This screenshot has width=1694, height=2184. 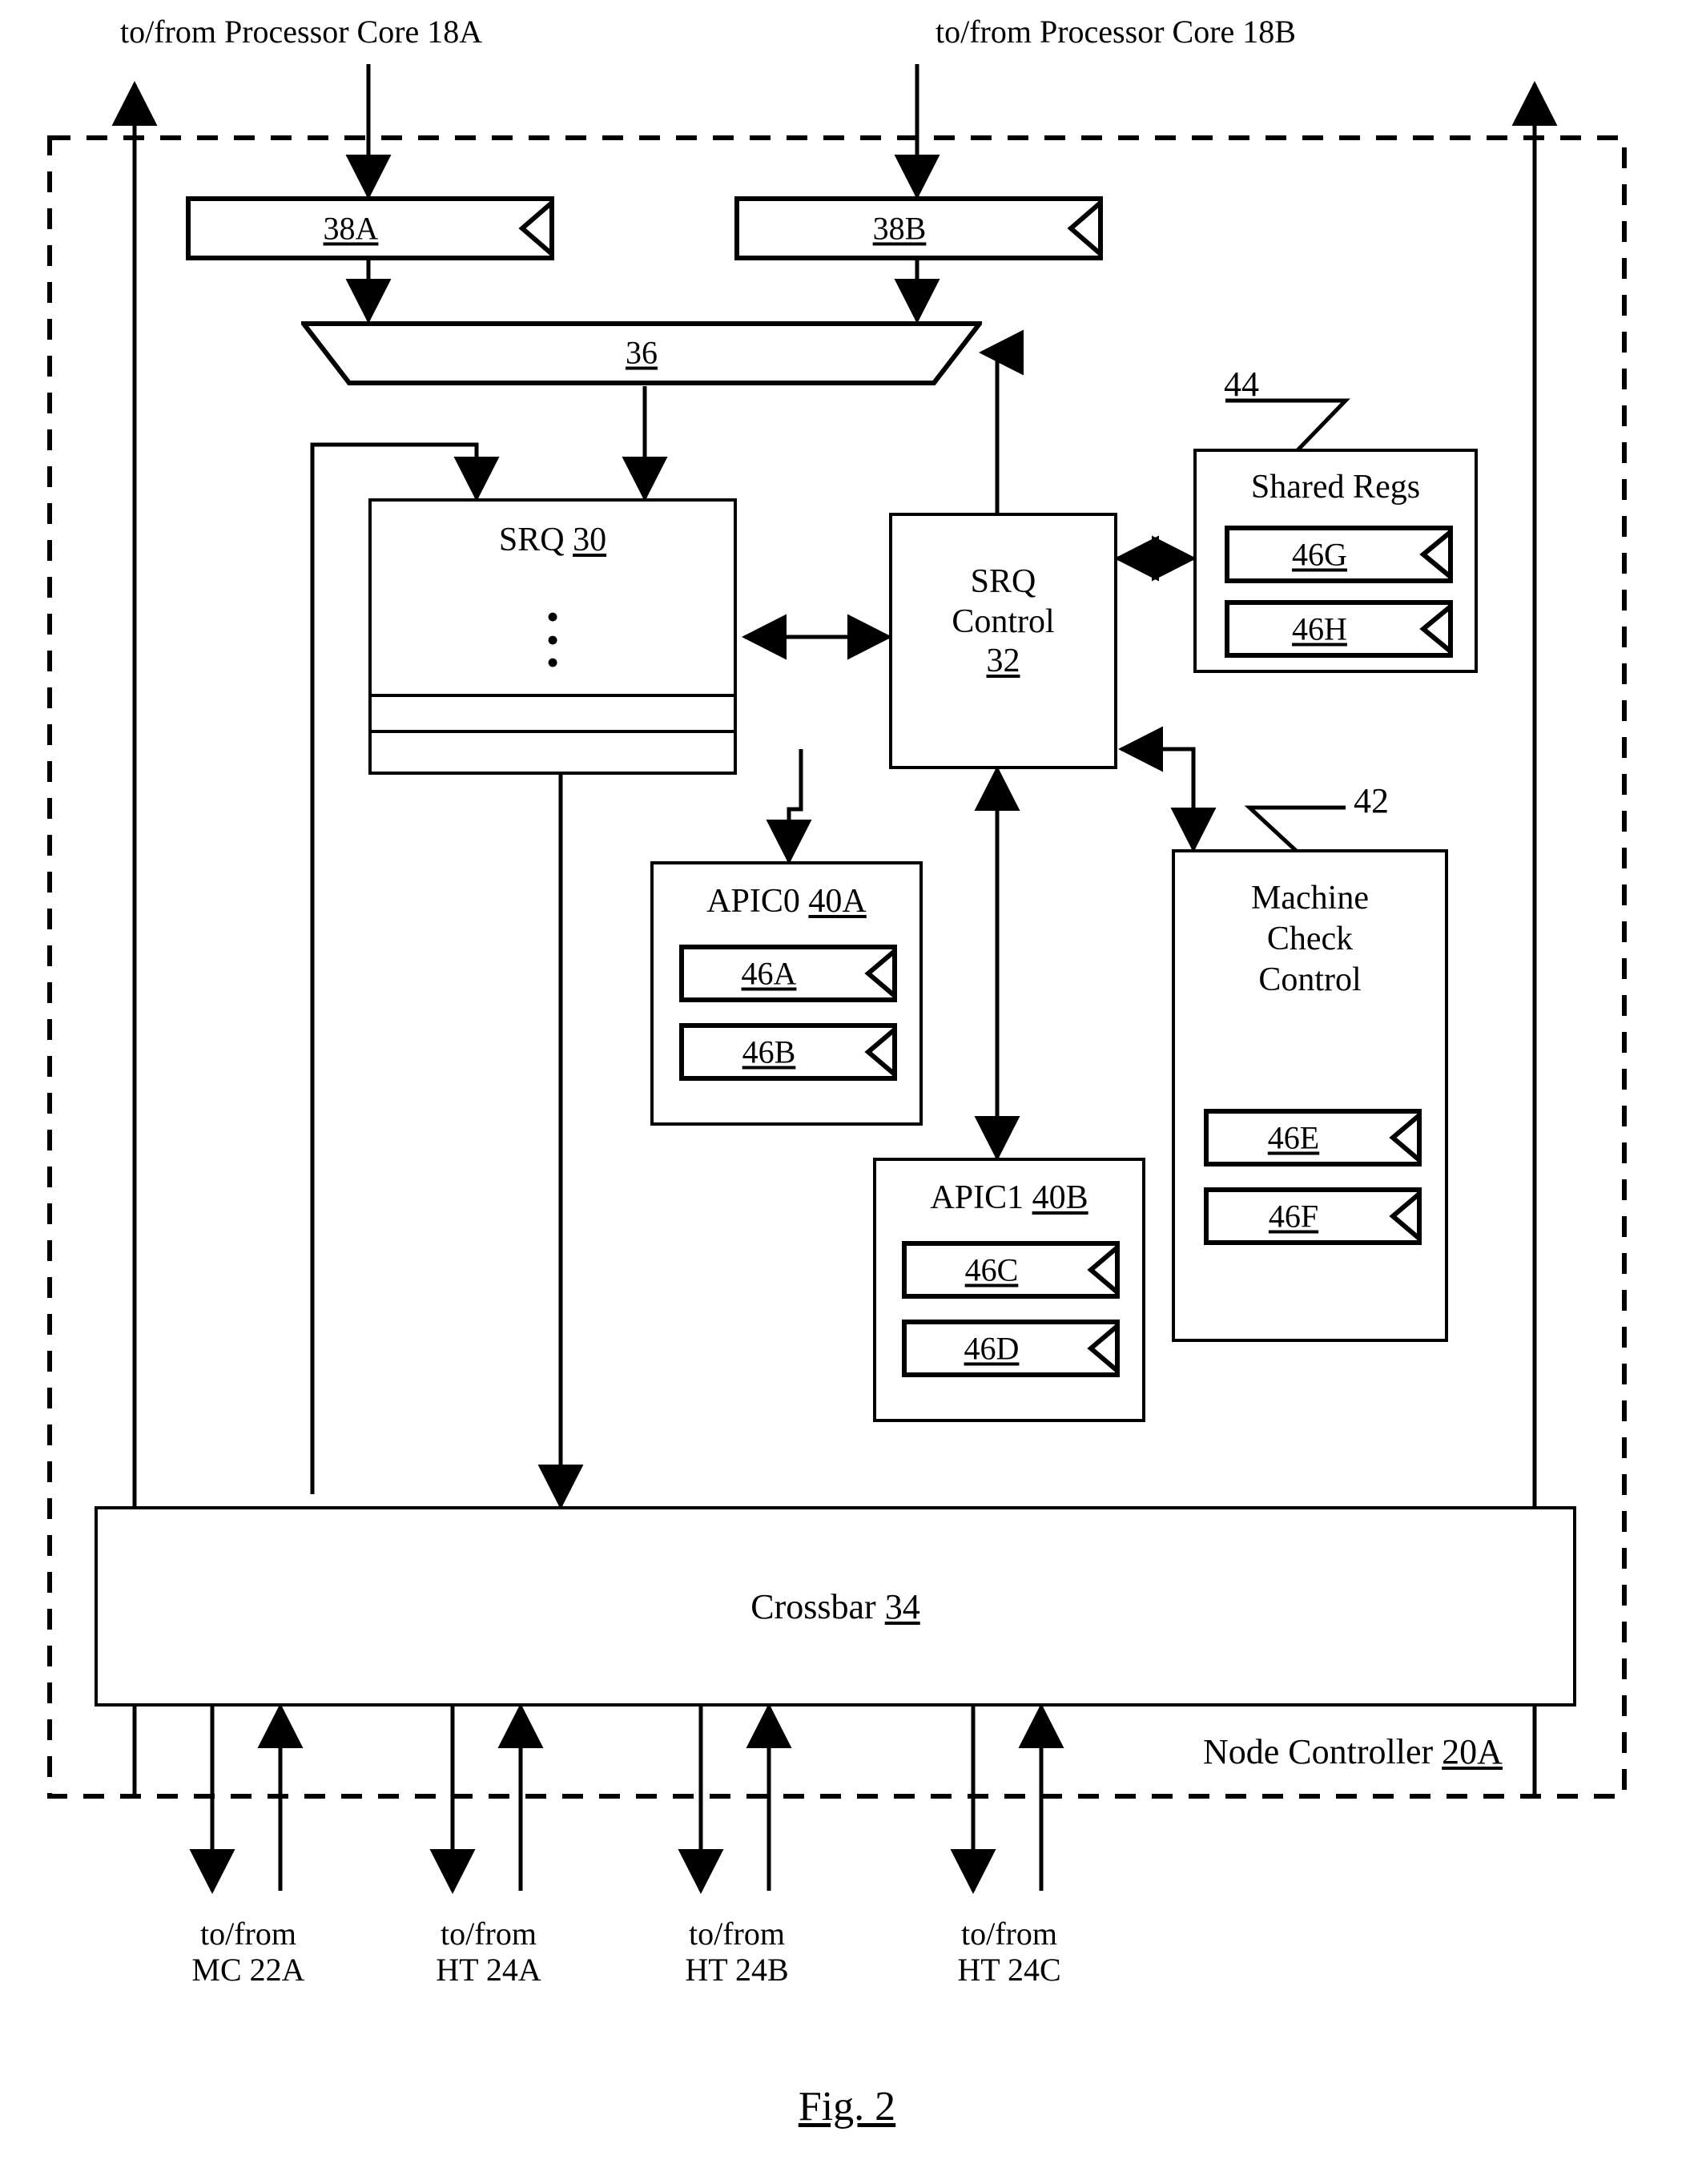 I want to click on register-46a-label: 46A, so click(x=769, y=973).